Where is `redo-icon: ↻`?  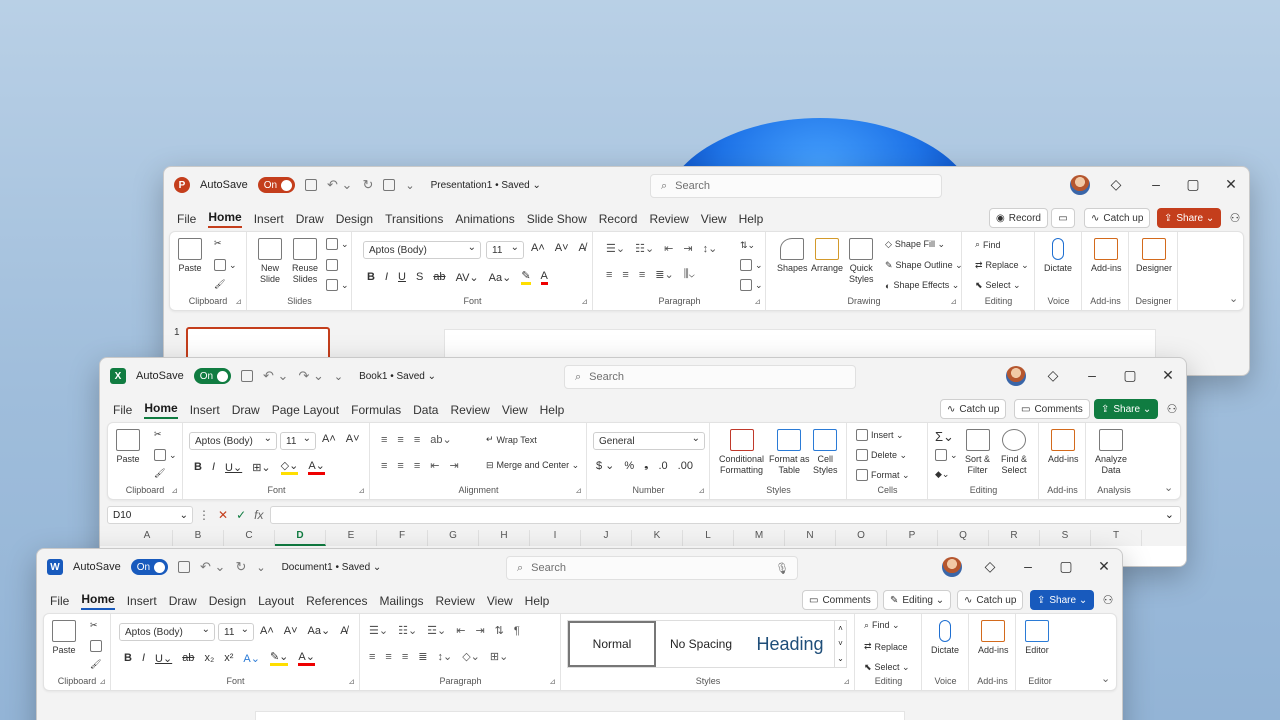 redo-icon: ↻ is located at coordinates (240, 567).